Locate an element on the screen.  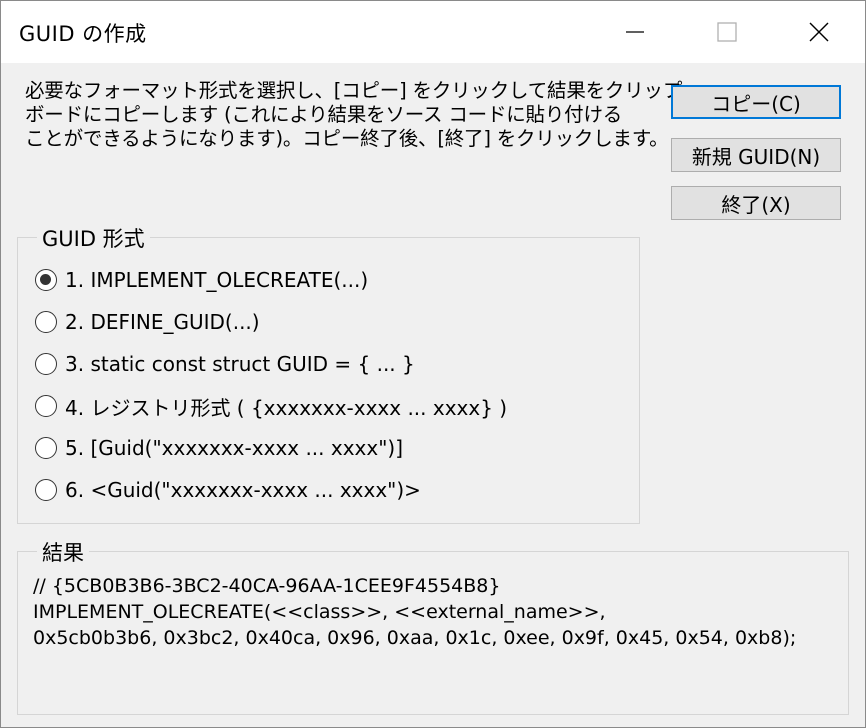
format-option-label: 6. <Guid("xxxxxxx-xxxx ... xxxx")> is located at coordinates (243, 490).